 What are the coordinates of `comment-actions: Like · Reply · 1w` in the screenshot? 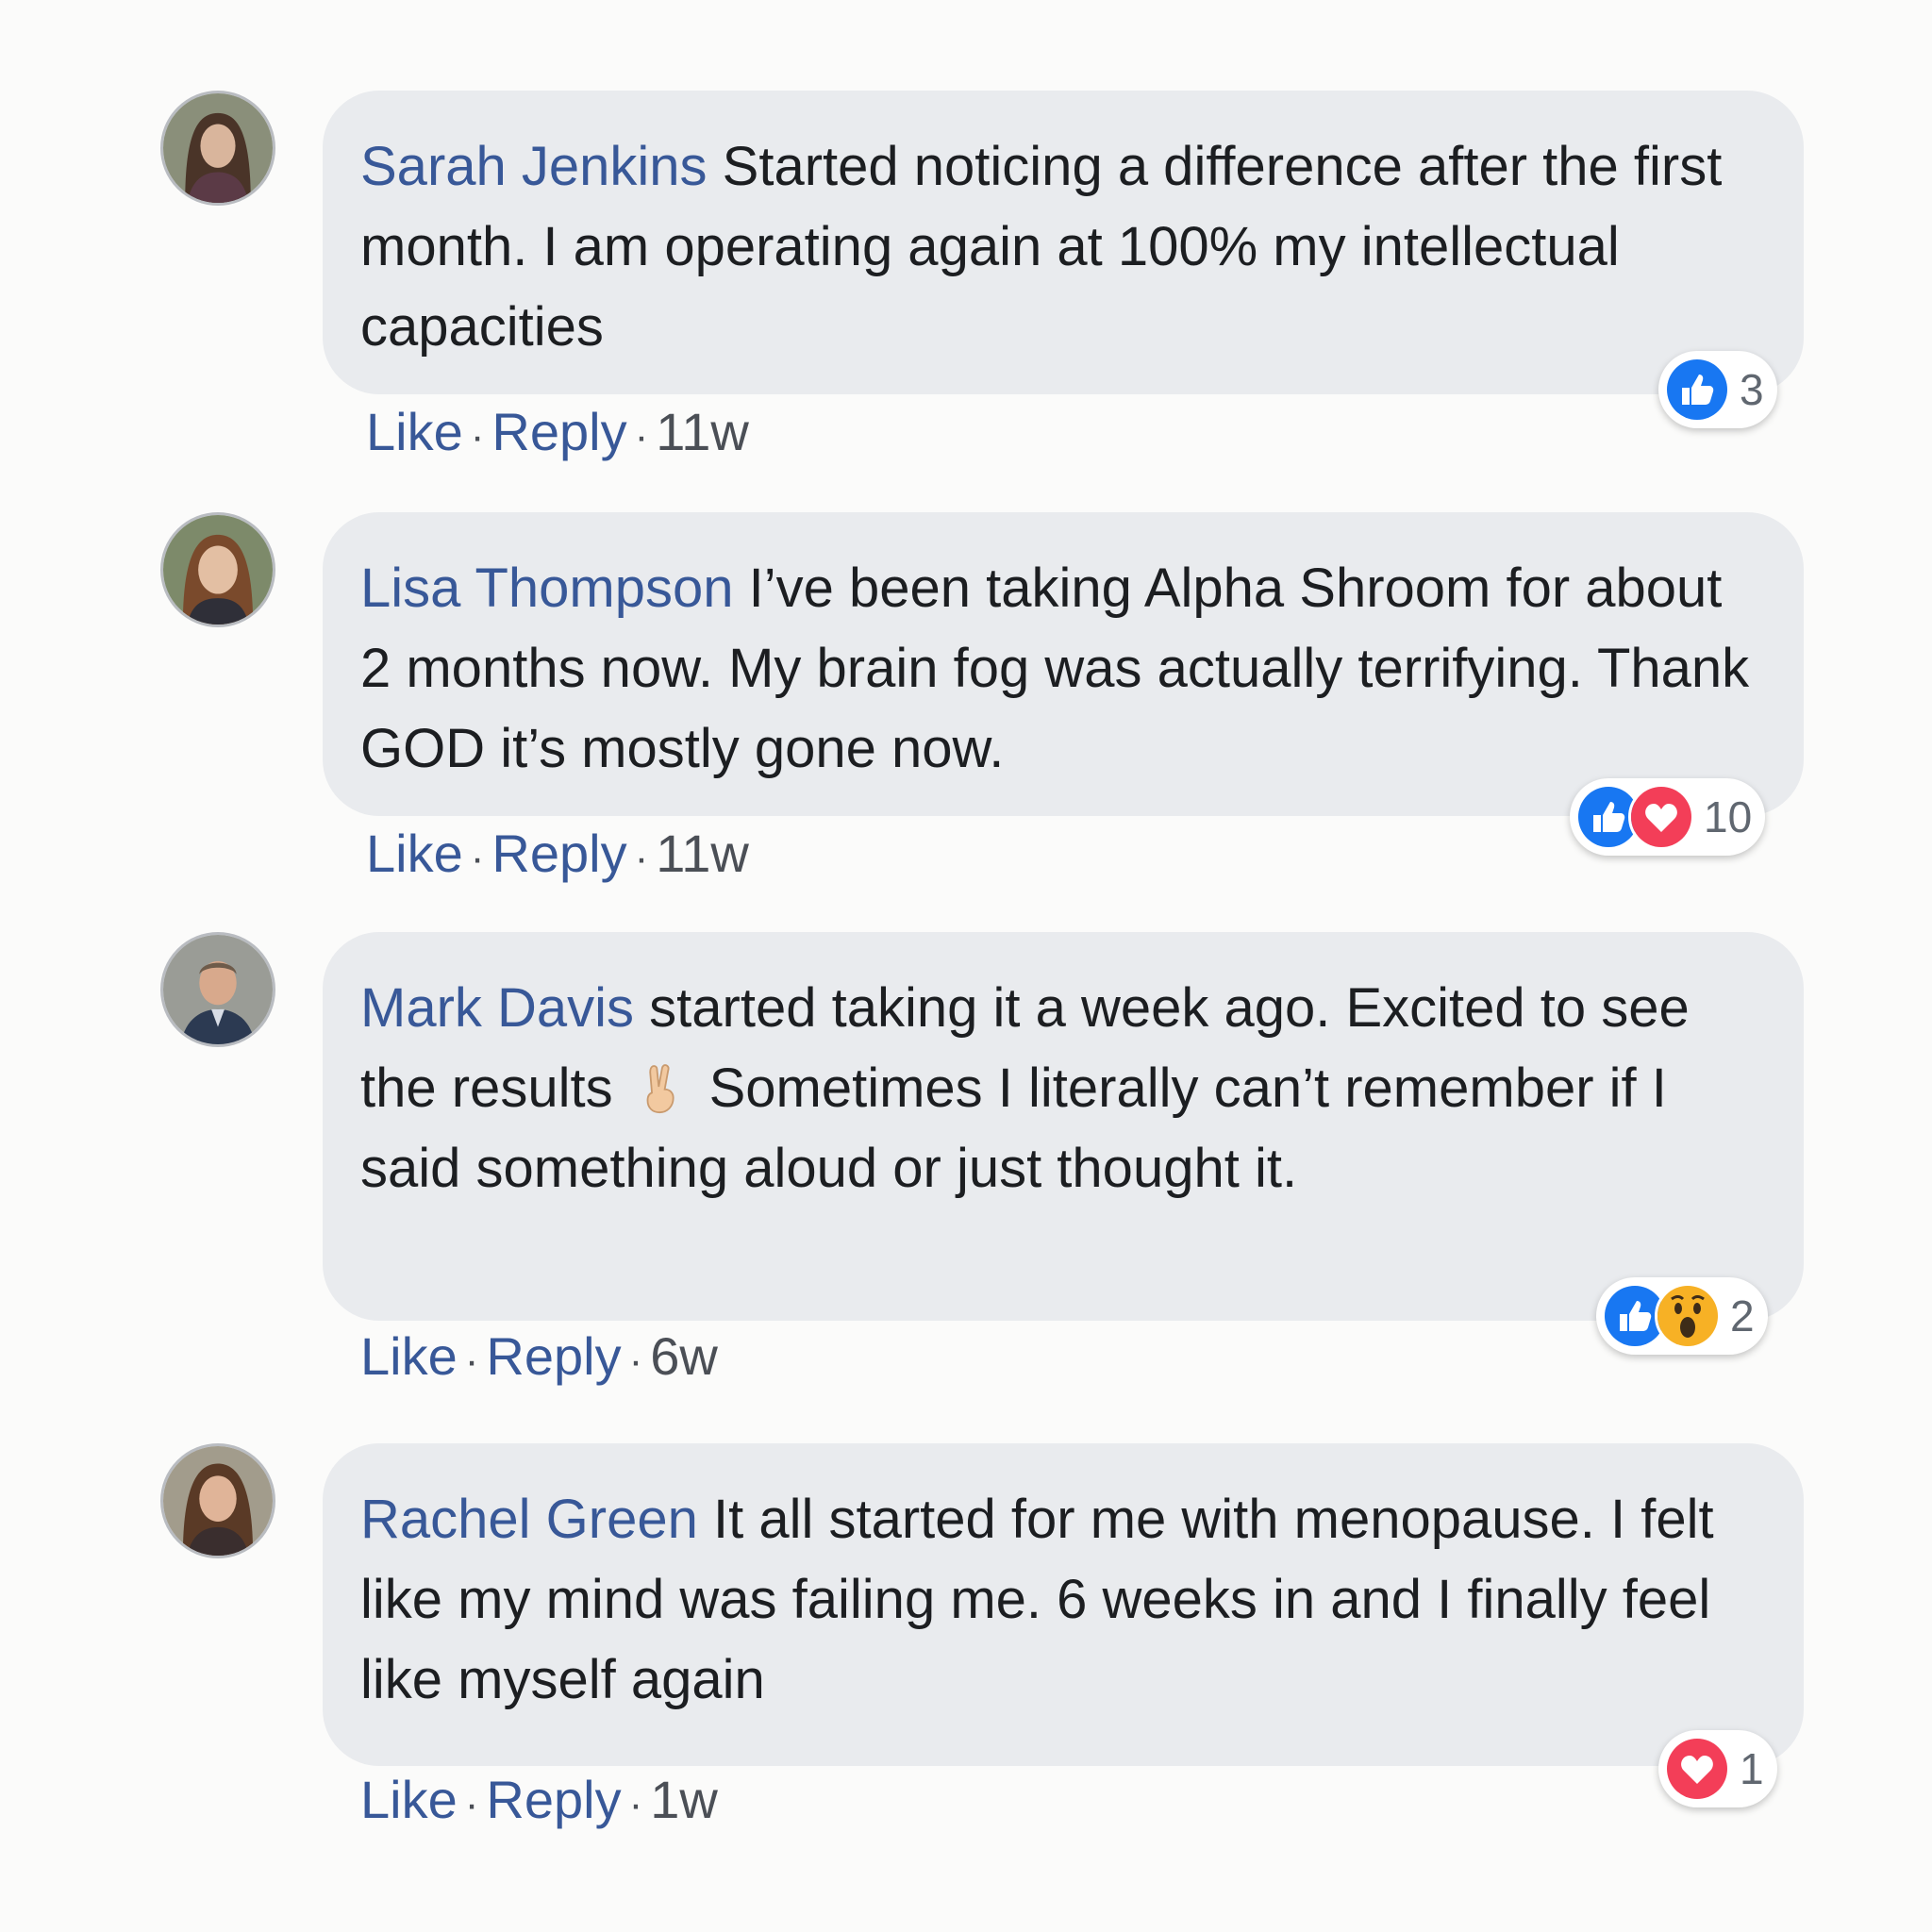 It's located at (539, 1802).